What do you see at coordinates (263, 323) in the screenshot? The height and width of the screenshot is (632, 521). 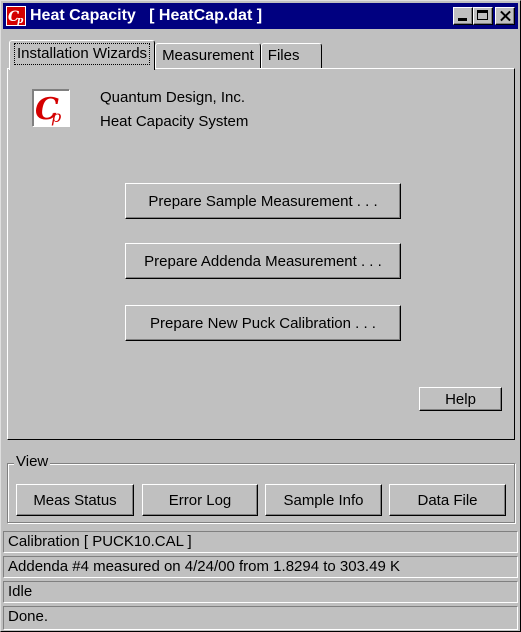 I see `prepare-new-puck-calibration-button: Prepare New Puck Calibration . . .` at bounding box center [263, 323].